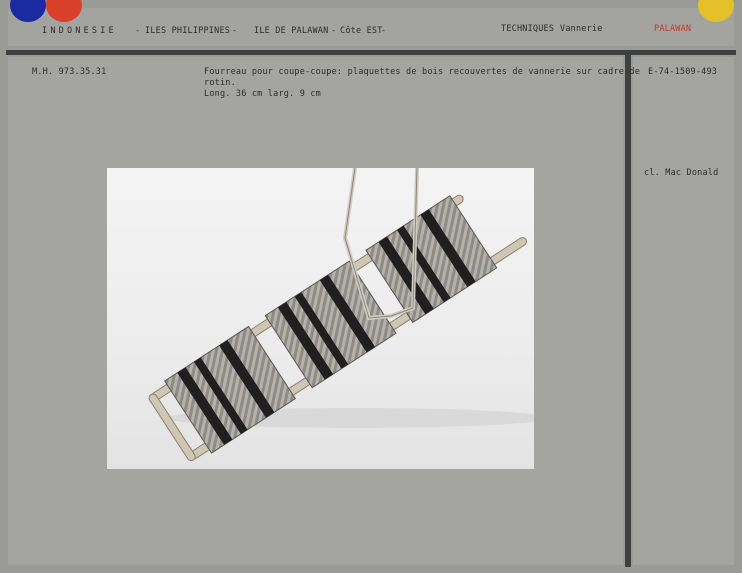 The width and height of the screenshot is (742, 573). What do you see at coordinates (262, 94) in the screenshot?
I see `dimensions: Long. 36 cm larg. 9 cm` at bounding box center [262, 94].